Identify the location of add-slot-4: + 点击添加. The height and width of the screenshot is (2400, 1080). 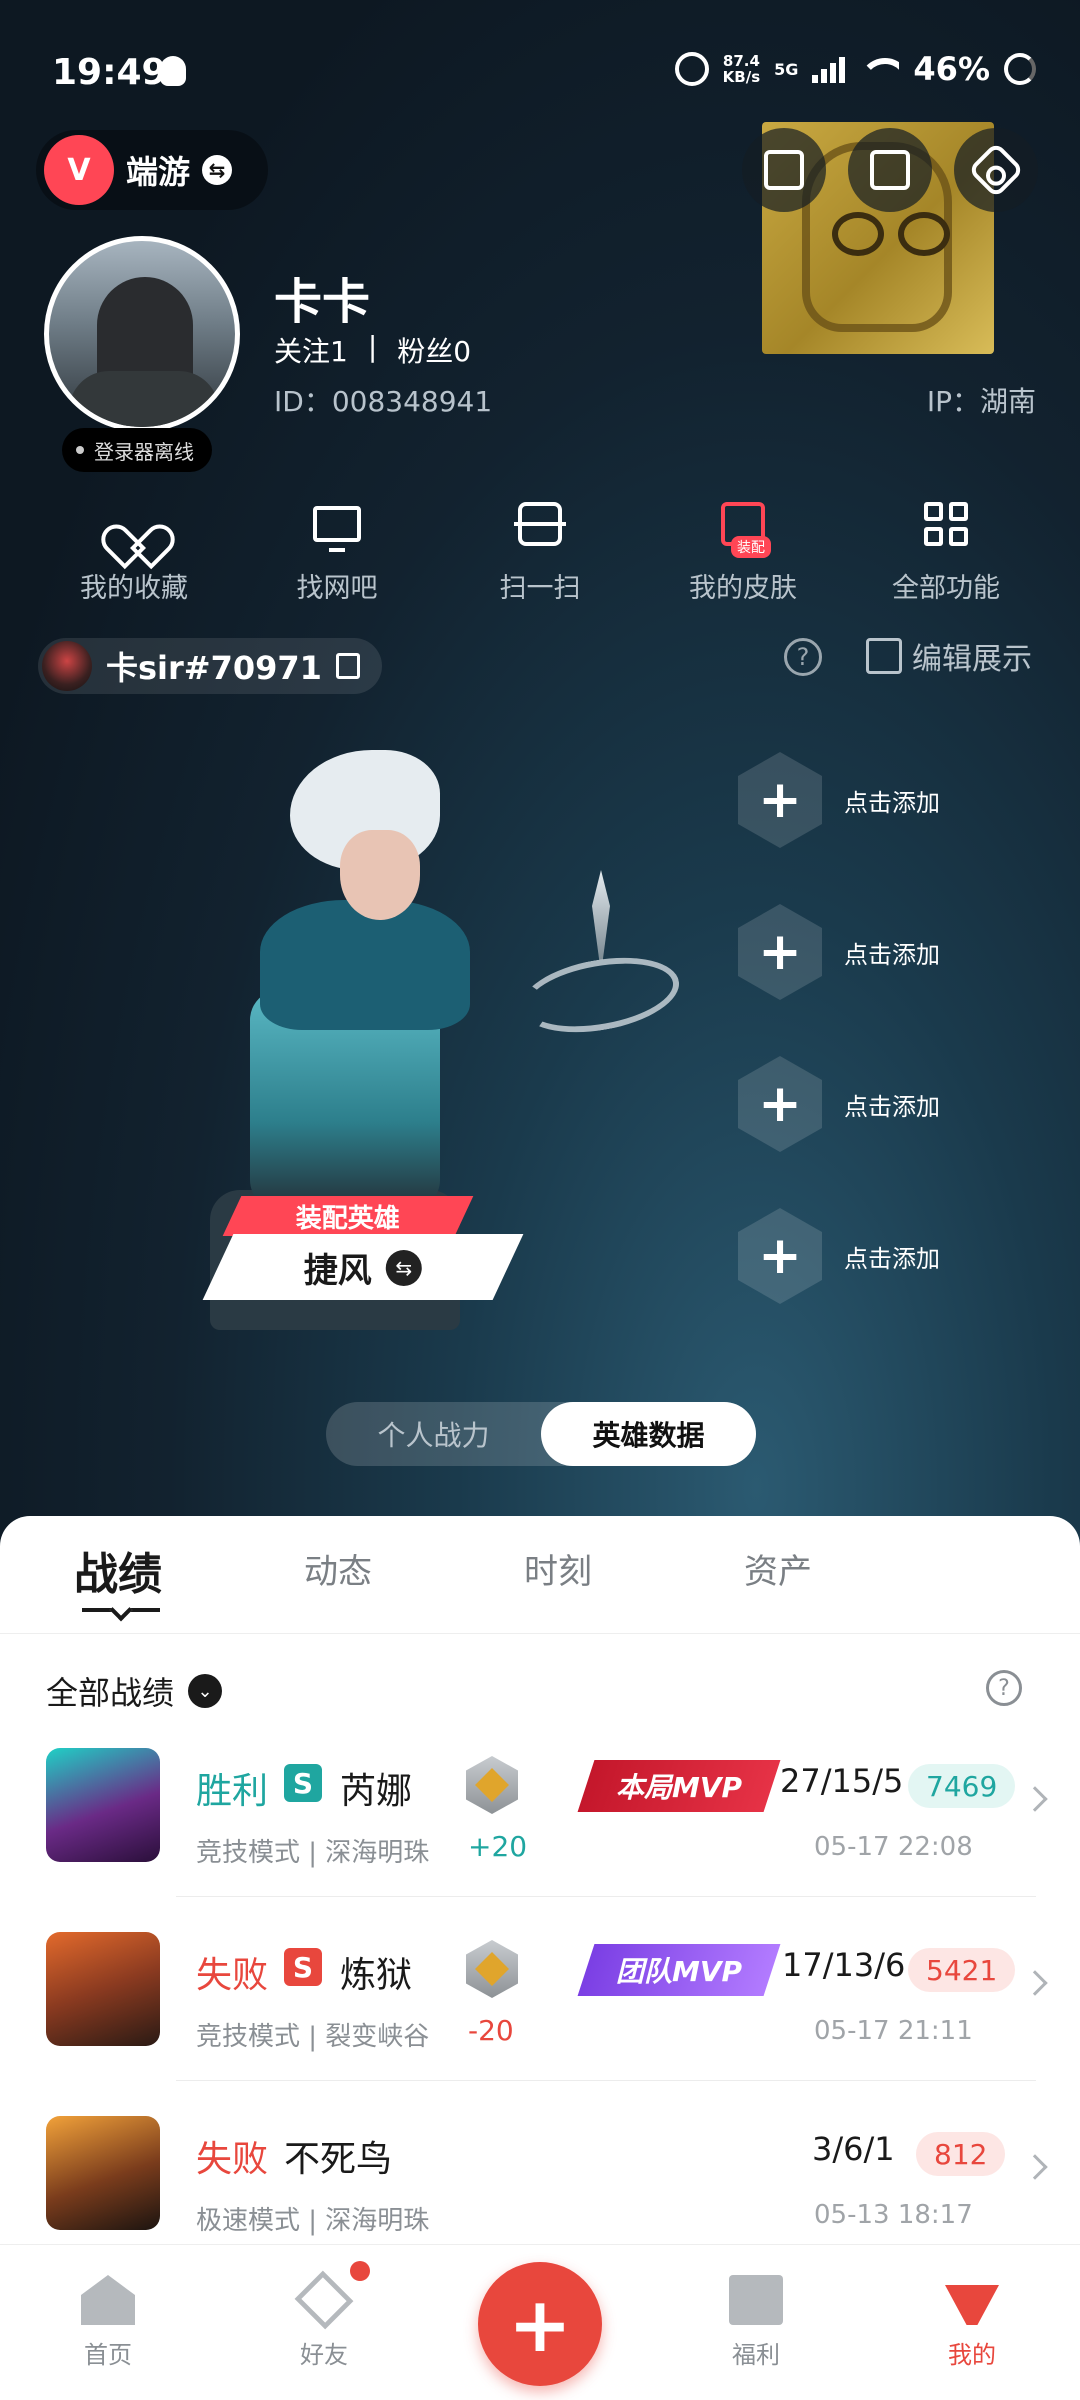
(839, 1256).